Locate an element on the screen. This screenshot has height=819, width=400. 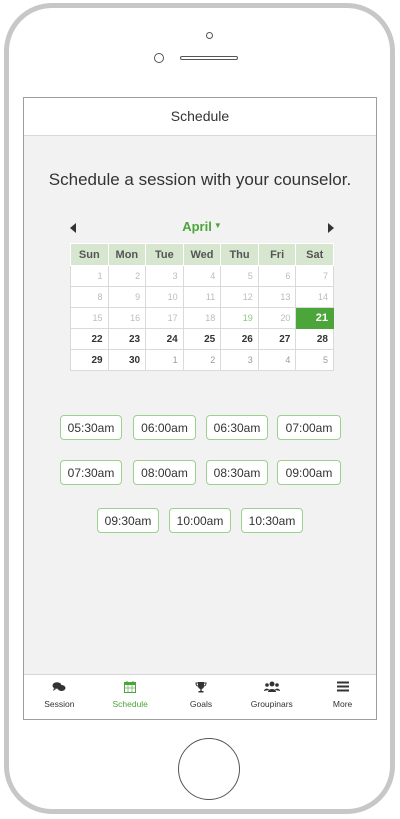
page-title: Schedule is located at coordinates (200, 116).